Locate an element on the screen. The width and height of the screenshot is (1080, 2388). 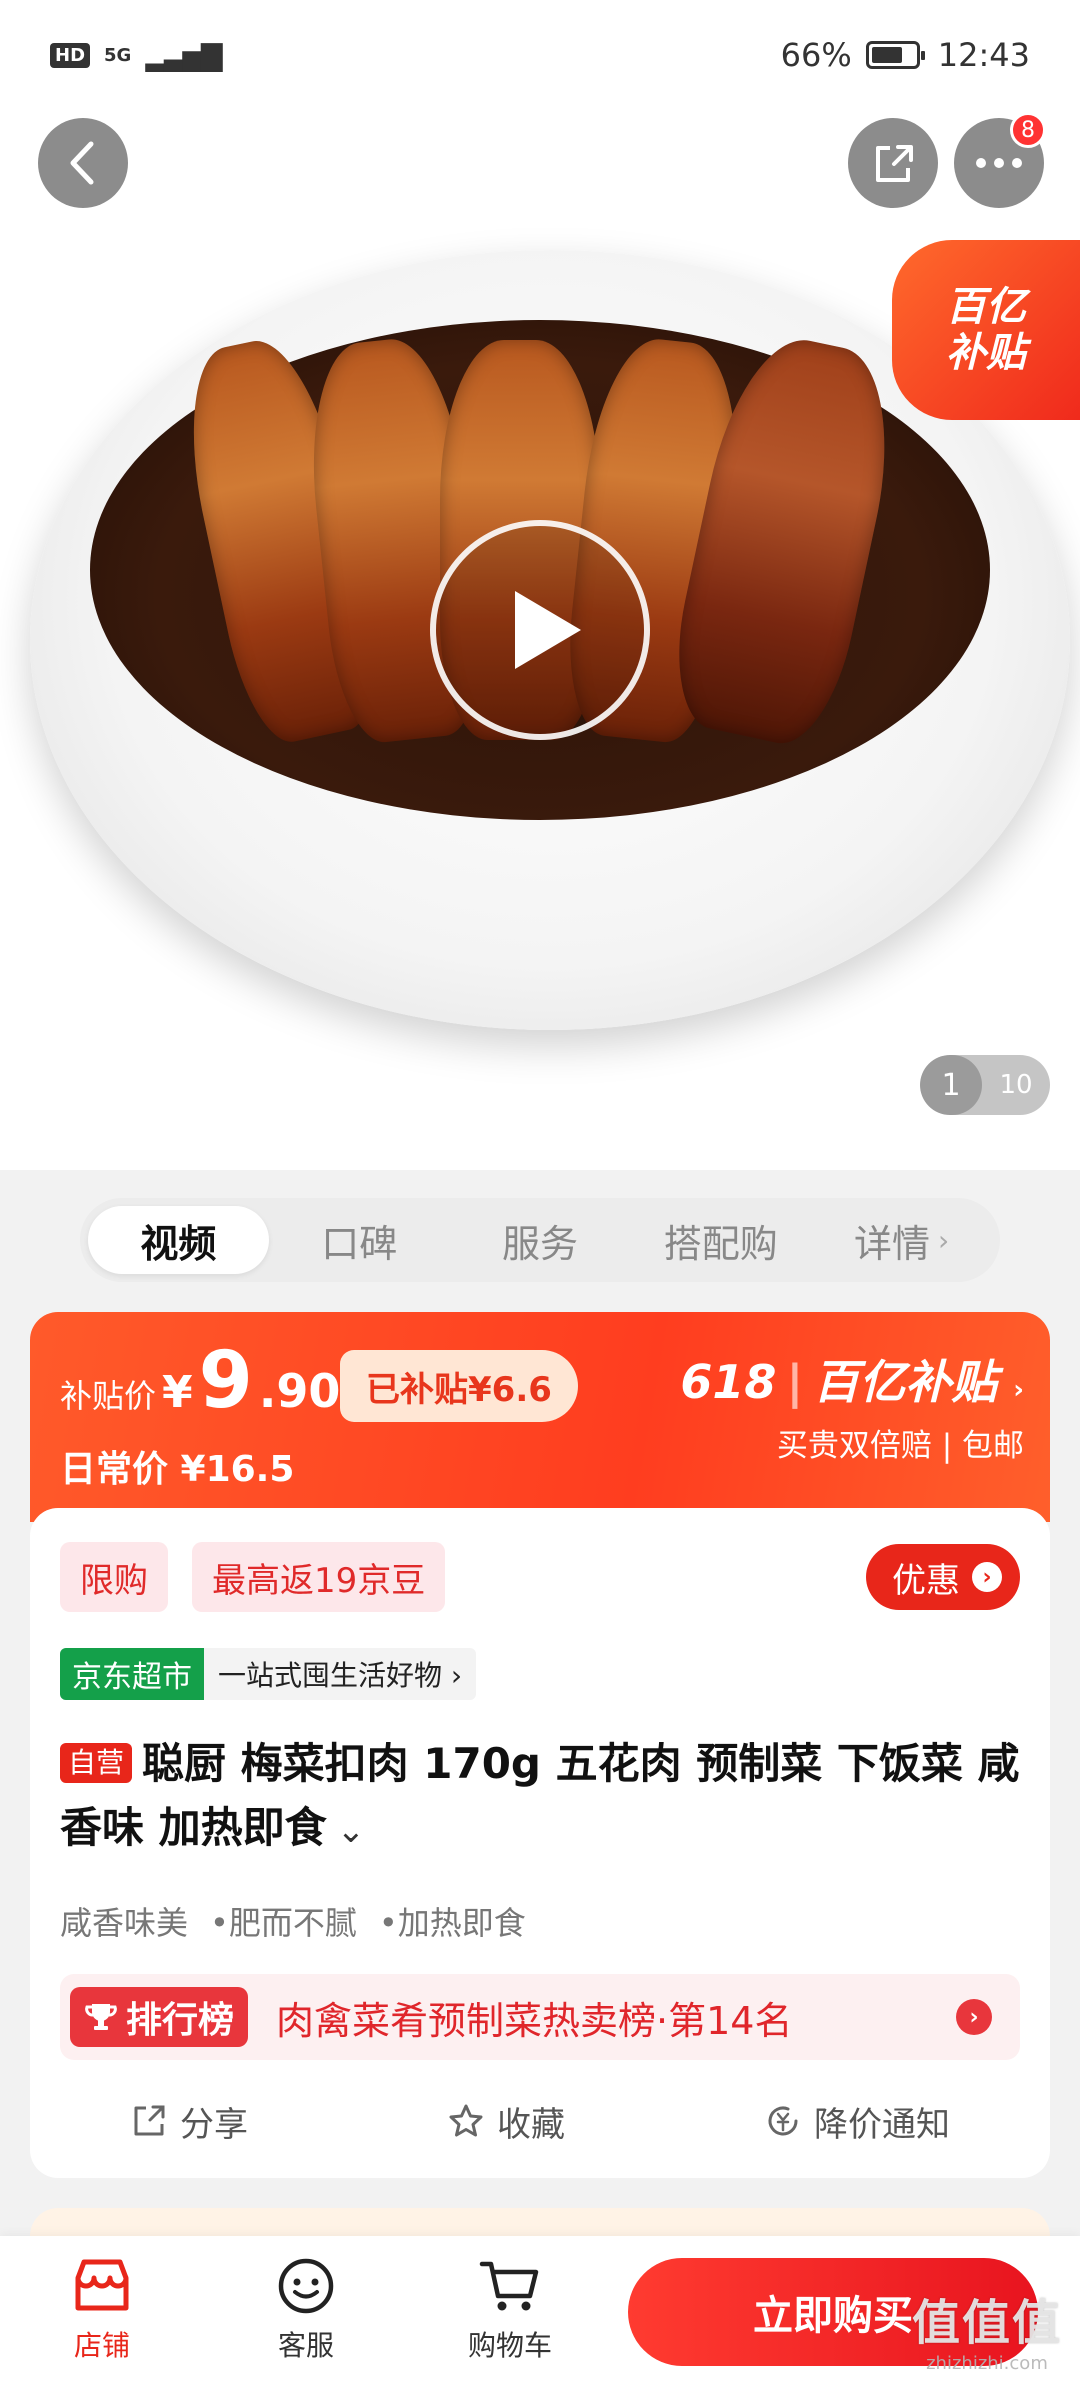
more-button: 8 is located at coordinates (1000, 160).